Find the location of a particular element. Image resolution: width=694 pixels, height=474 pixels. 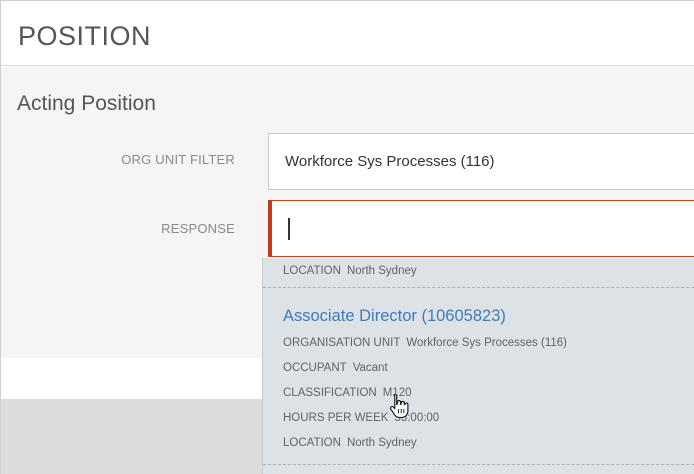

hand-pointer-icon is located at coordinates (400, 406).